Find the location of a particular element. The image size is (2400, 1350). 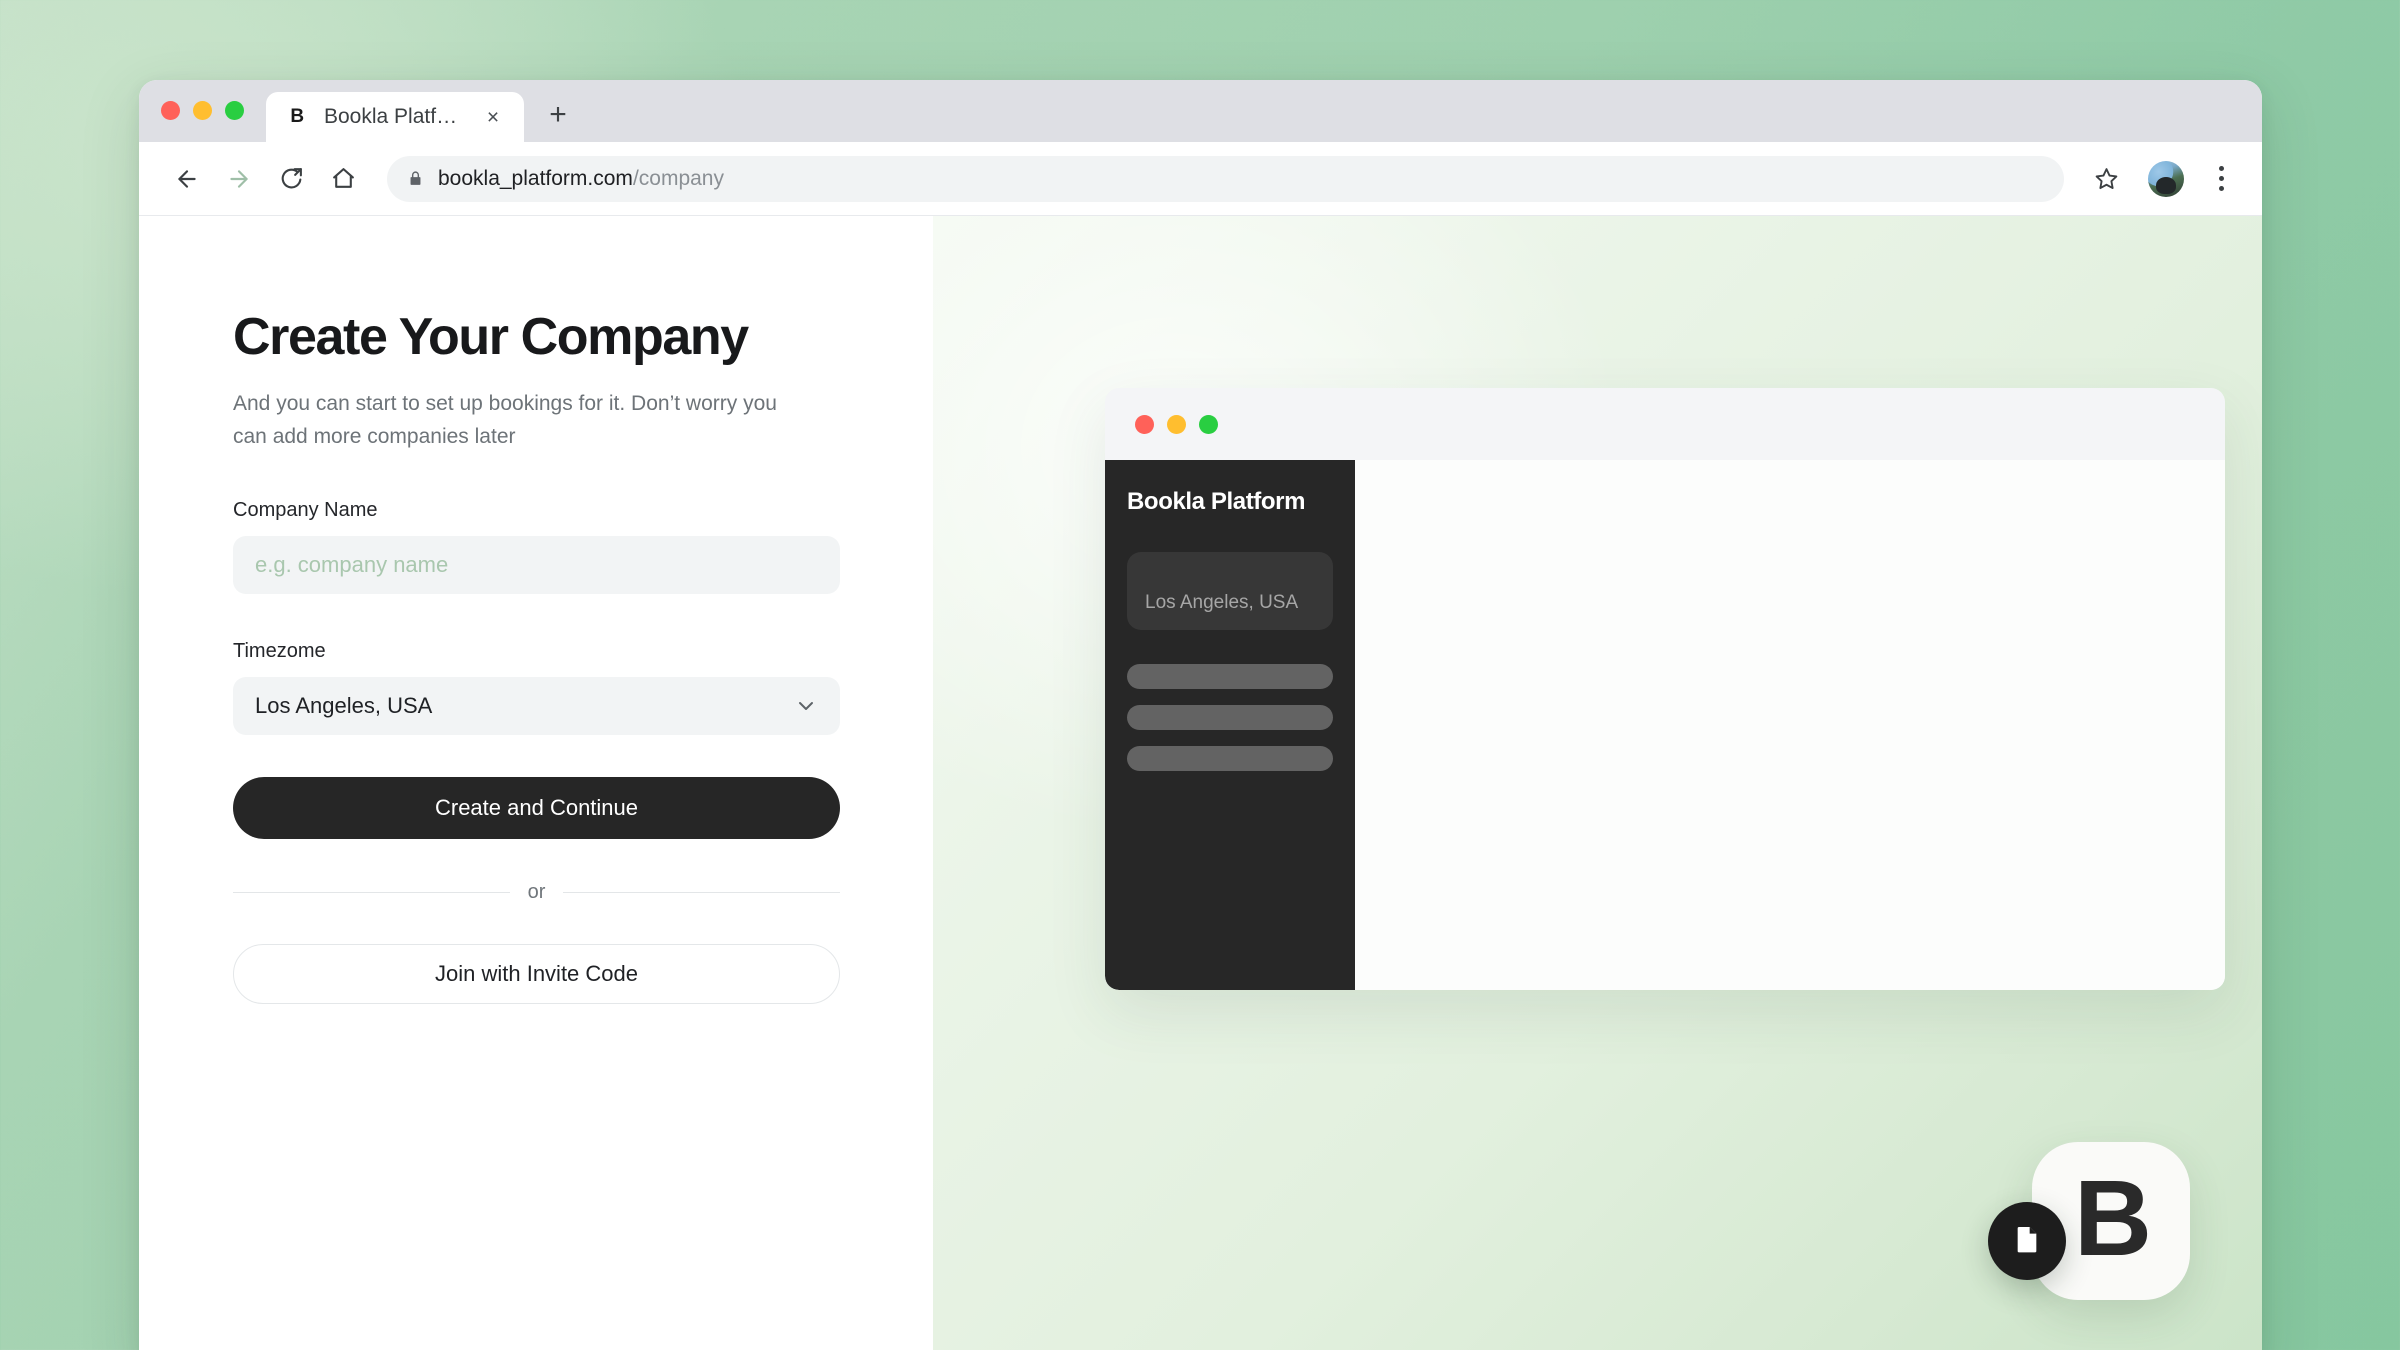

divider: or is located at coordinates (537, 892).